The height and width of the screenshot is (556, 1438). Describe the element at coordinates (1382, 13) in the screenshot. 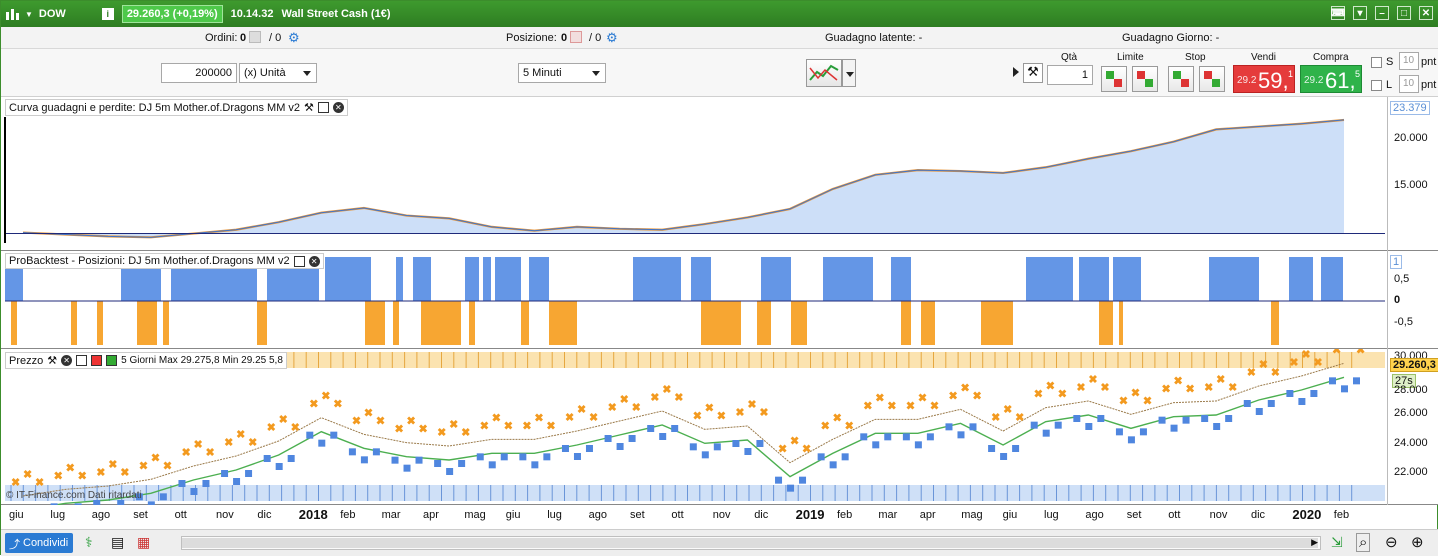

I see `minimize-icon: –` at that location.